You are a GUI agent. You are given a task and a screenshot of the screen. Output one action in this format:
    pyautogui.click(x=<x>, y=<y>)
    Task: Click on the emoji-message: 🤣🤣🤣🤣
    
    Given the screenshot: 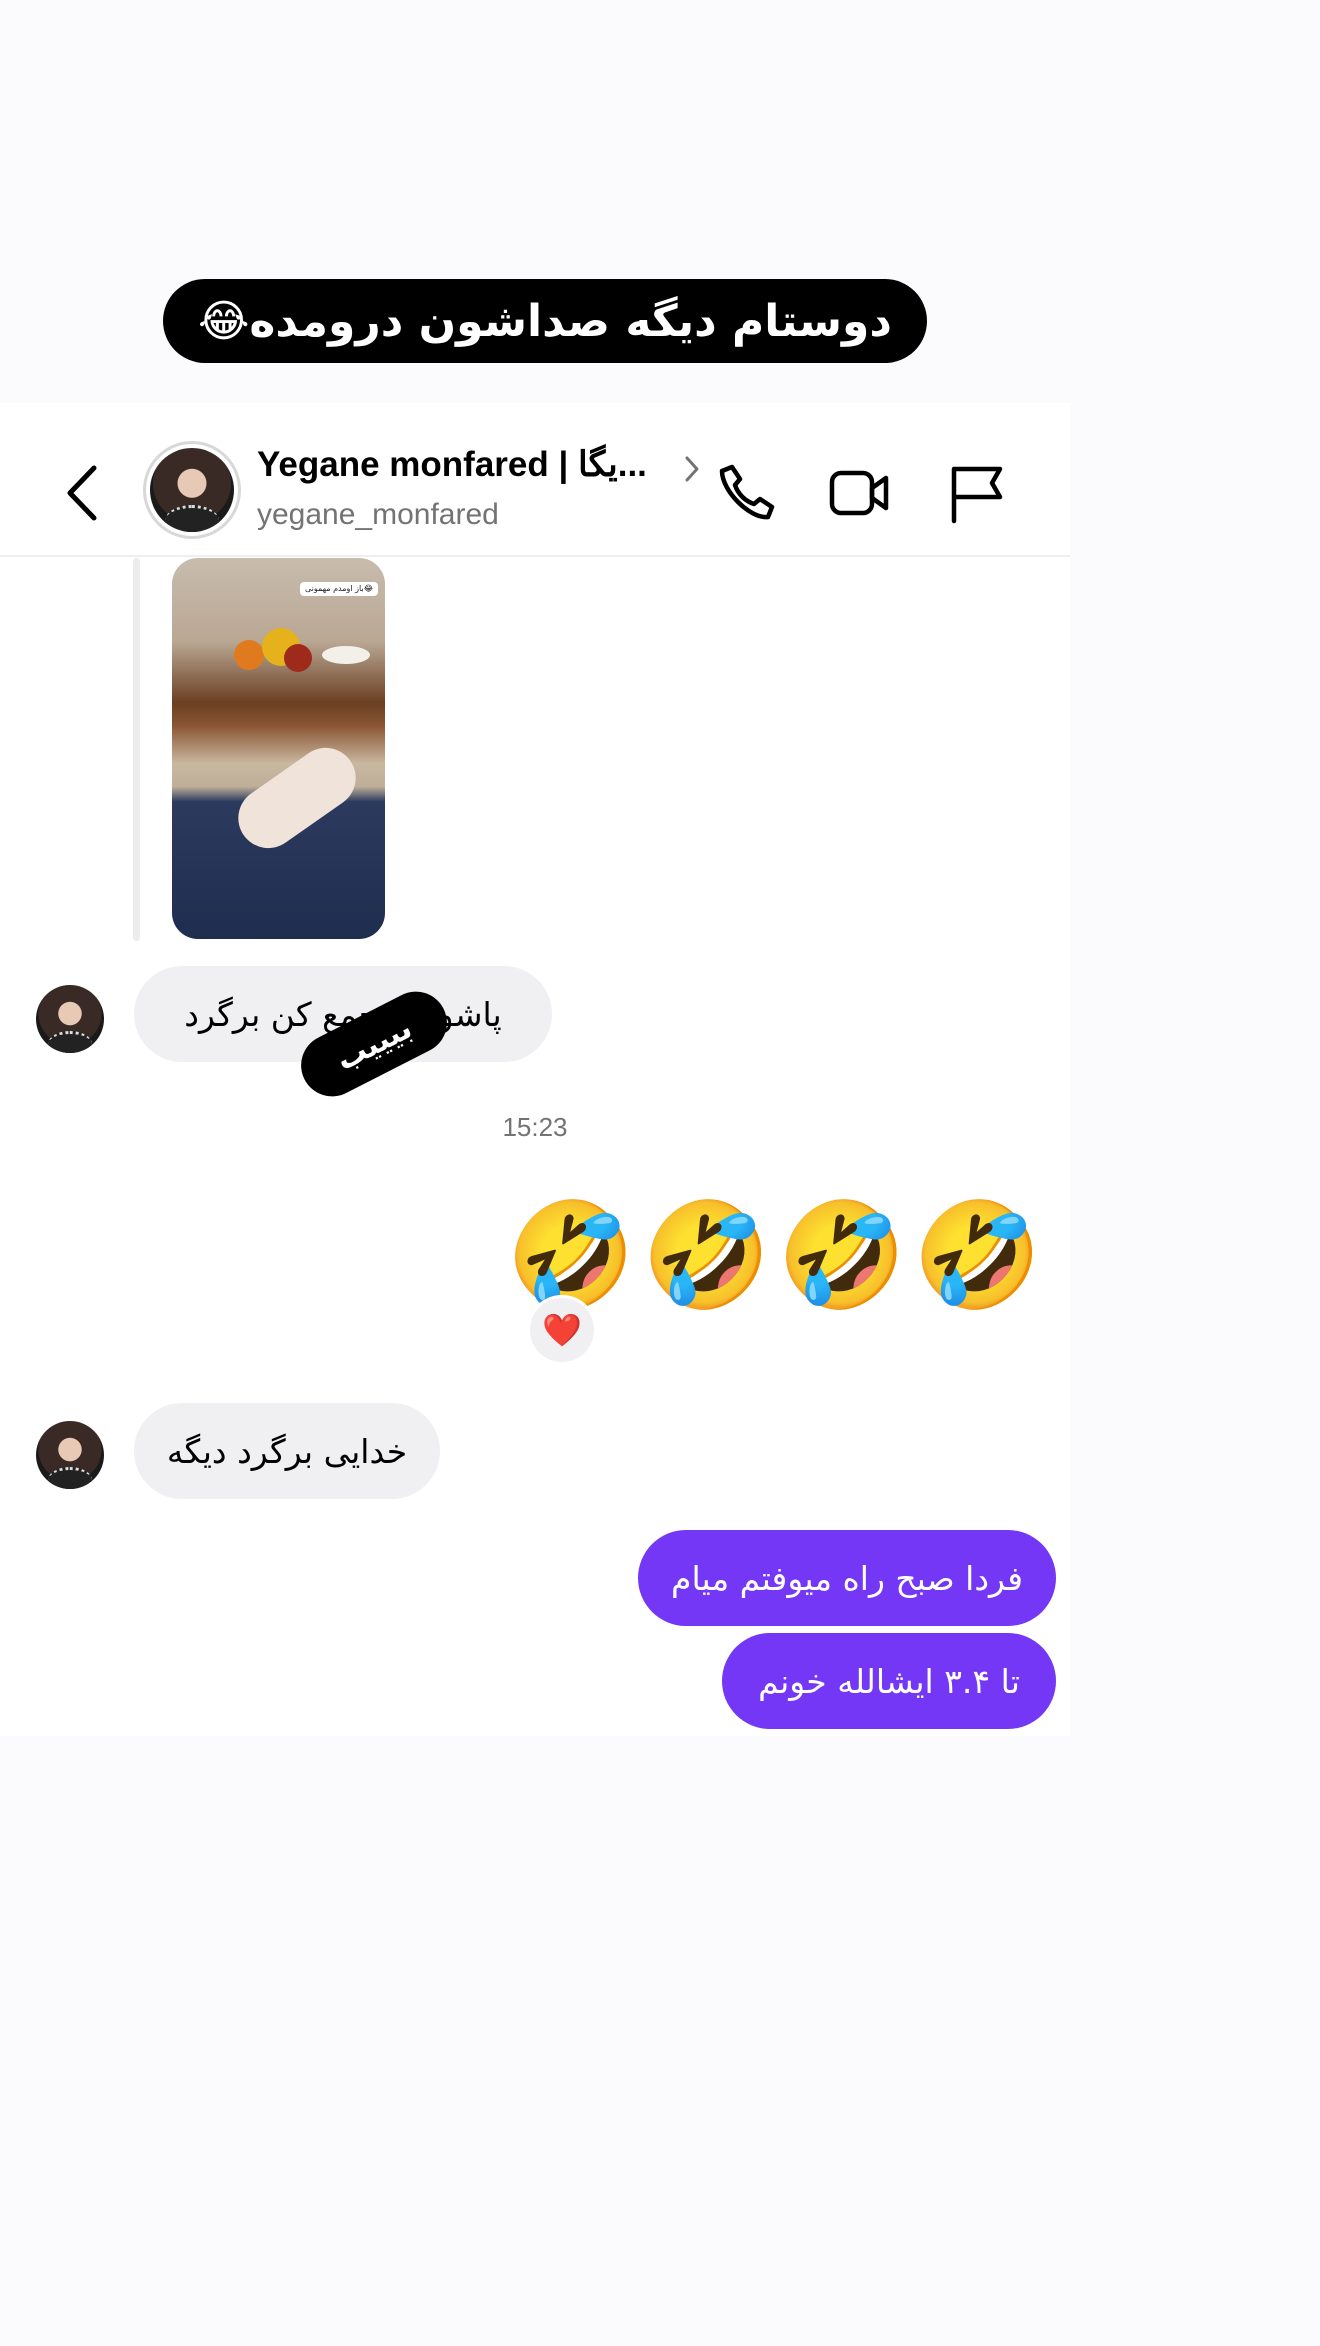 What is the action you would take?
    pyautogui.click(x=777, y=1255)
    